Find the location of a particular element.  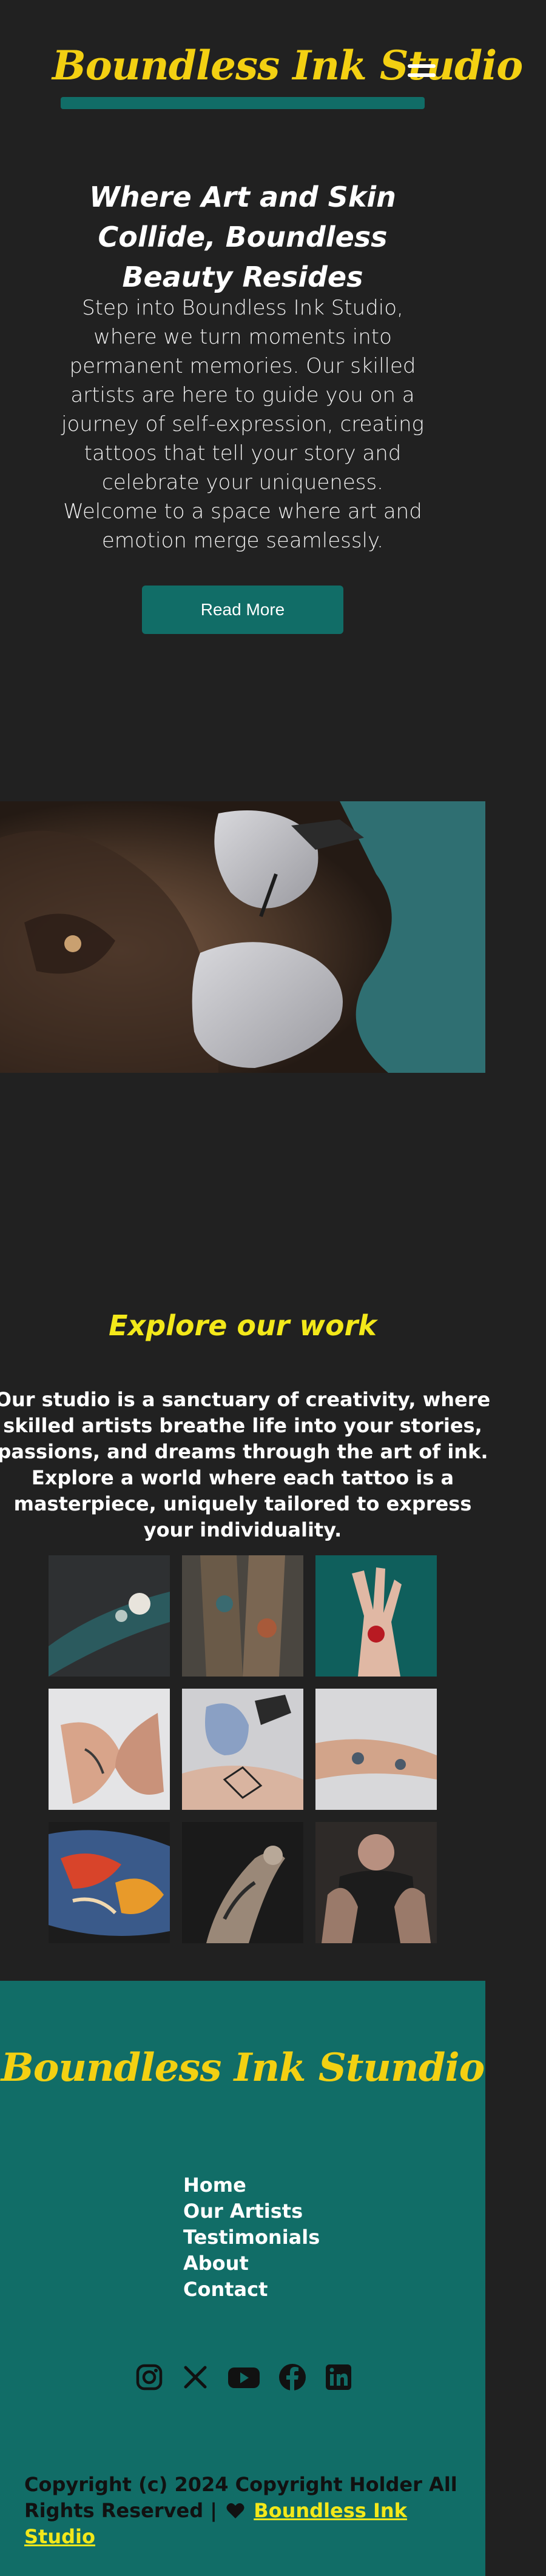

facebook-icon is located at coordinates (292, 2377).